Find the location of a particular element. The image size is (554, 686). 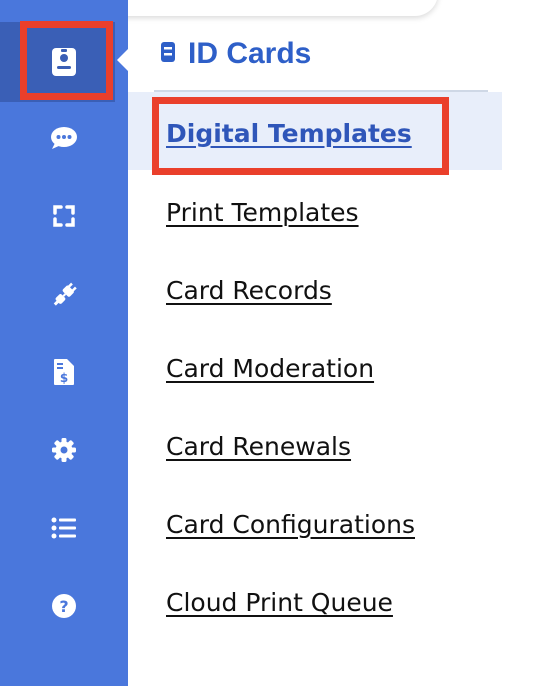

rail-item-integrations is located at coordinates (64, 294).